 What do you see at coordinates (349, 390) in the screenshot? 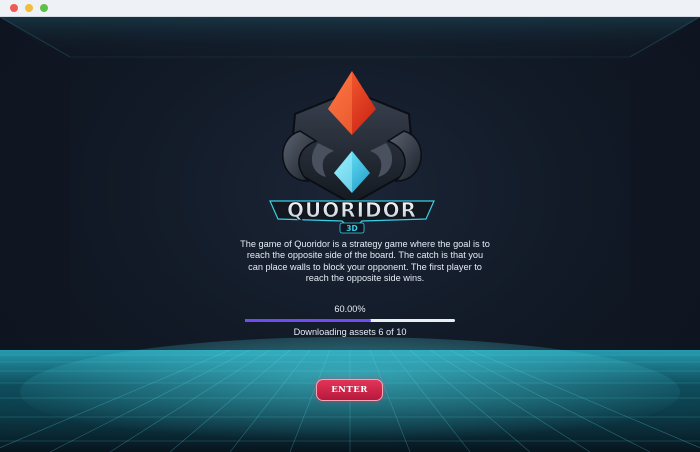
I see `enter-button: ENTER` at bounding box center [349, 390].